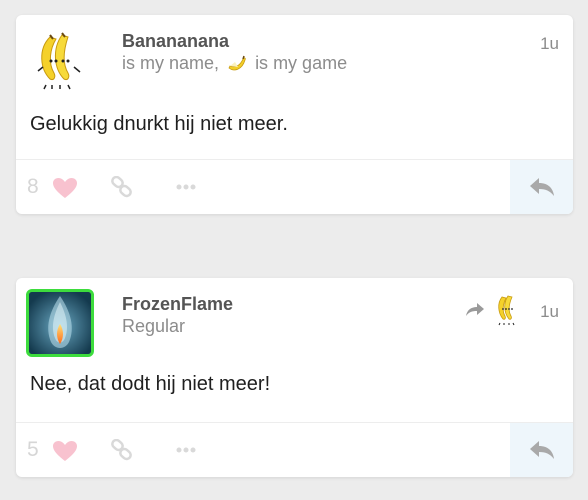 Image resolution: width=588 pixels, height=500 pixels. Describe the element at coordinates (154, 326) in the screenshot. I see `user-title: Regular` at that location.